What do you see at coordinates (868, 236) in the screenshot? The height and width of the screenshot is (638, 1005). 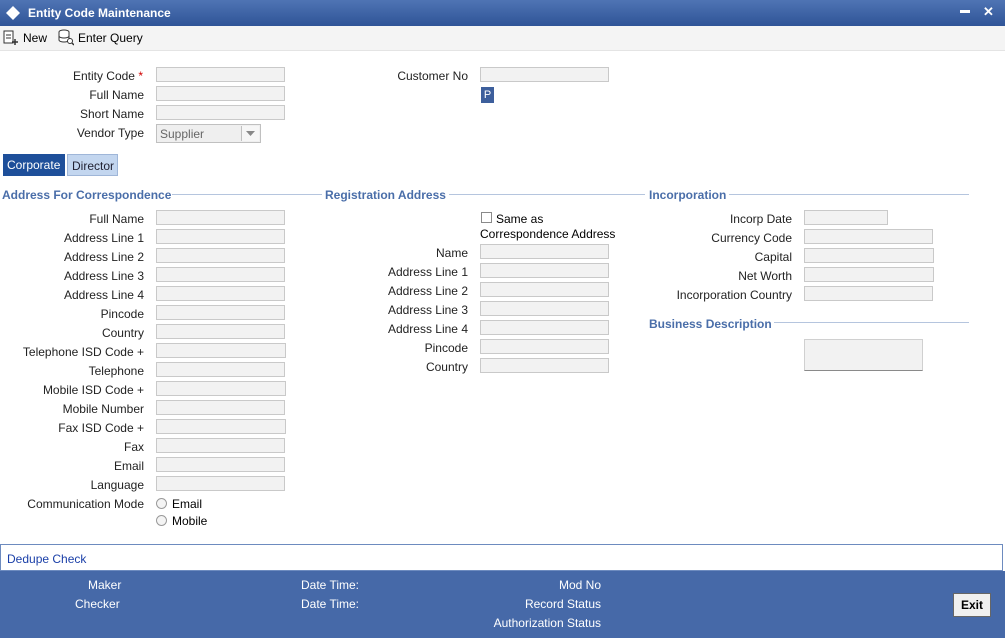 I see `currency-code-input` at bounding box center [868, 236].